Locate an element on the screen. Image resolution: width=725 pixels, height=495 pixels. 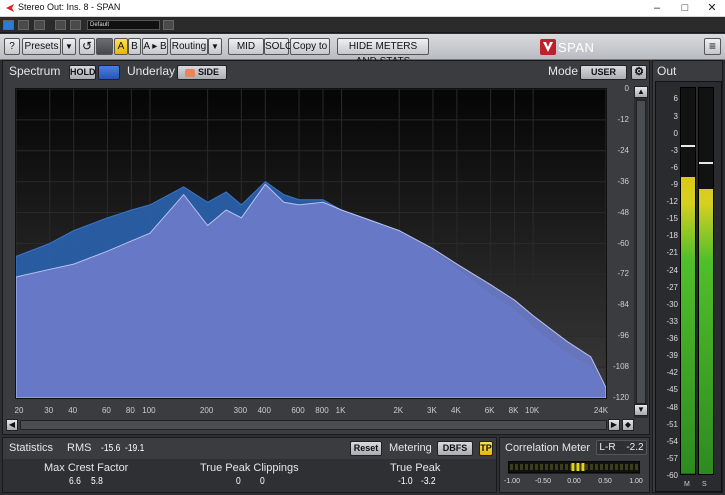
freq-tick-label: 10K is located at coordinates (532, 410).